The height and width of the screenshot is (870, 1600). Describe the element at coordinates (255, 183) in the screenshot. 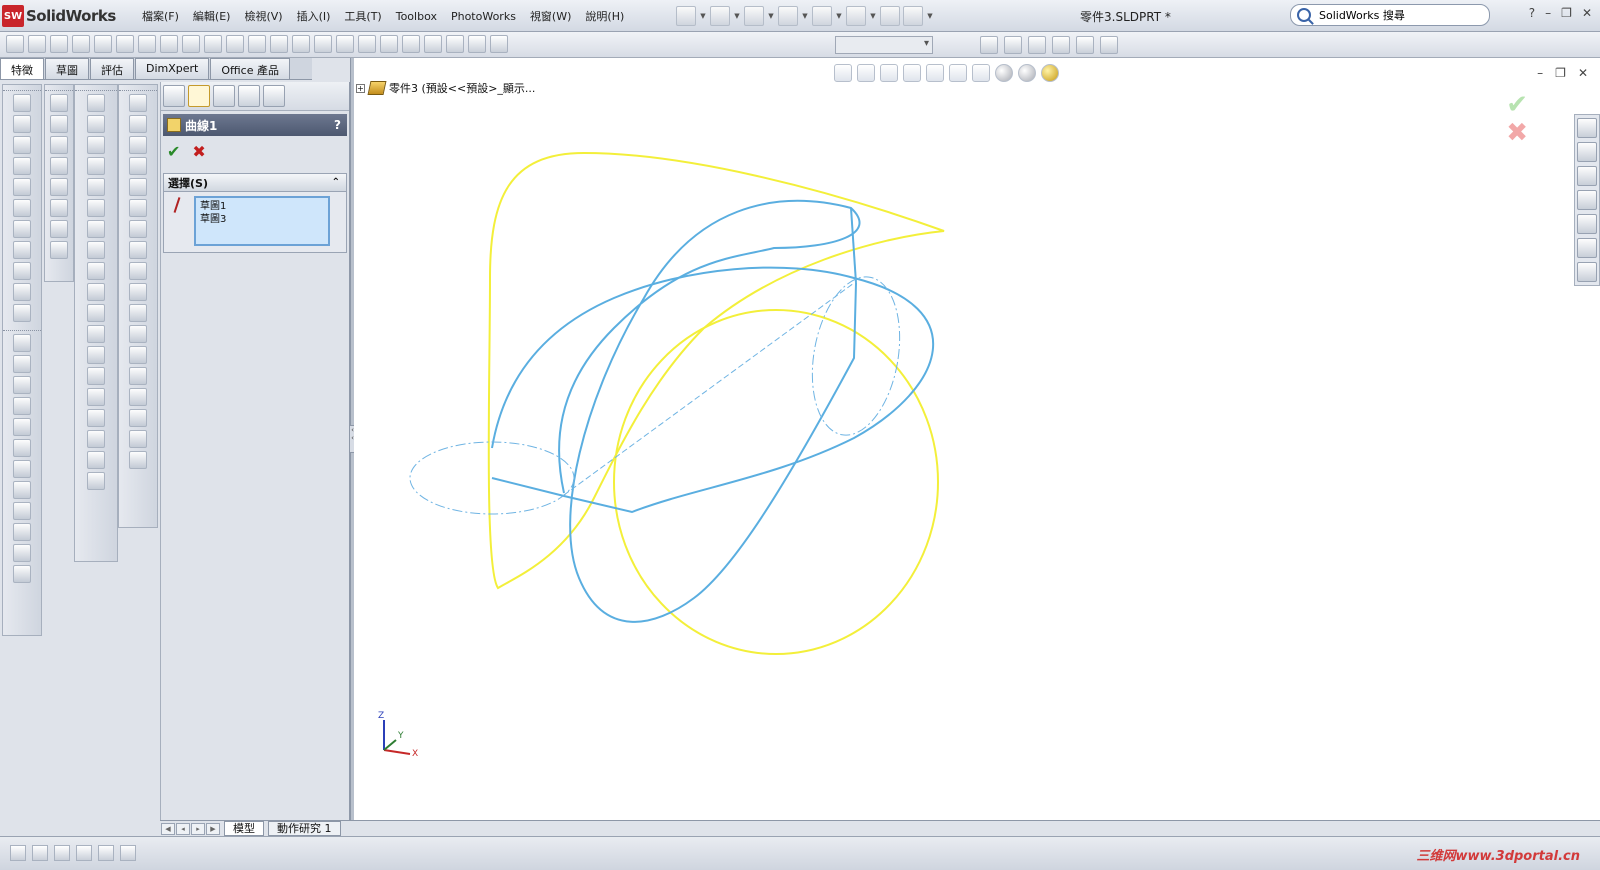

I see `selection-group-header: 選擇(S) ⌃` at that location.